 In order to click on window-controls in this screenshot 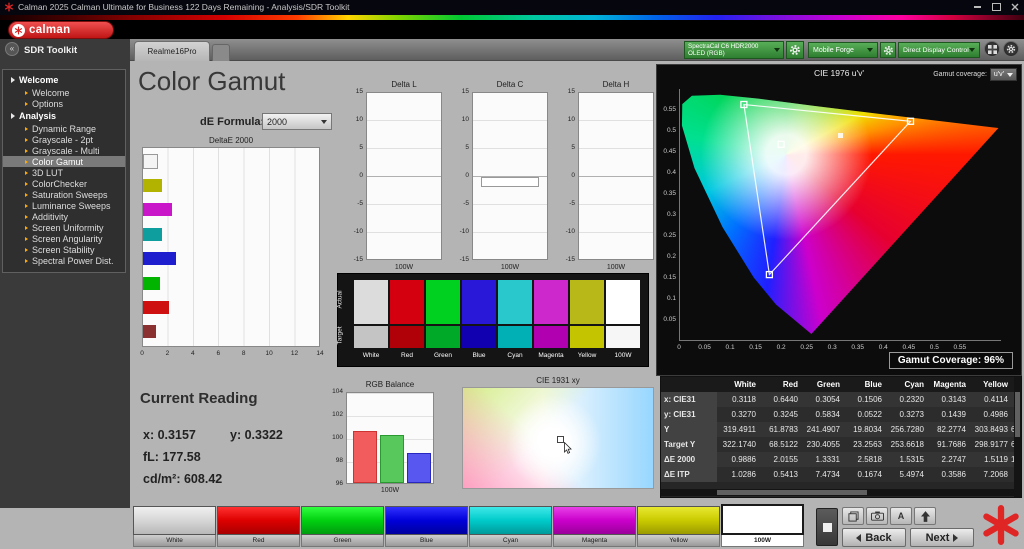, I will do `click(996, 7)`.